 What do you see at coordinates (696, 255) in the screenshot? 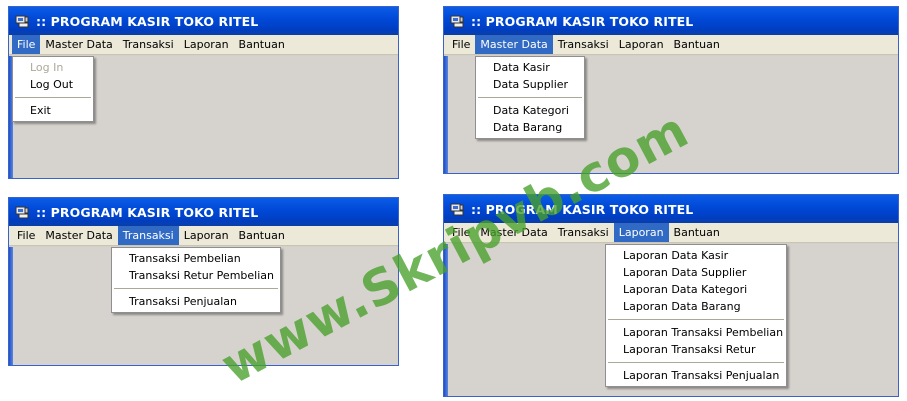
I see `menu-item-laporan-data-kasir: Laporan Data Kasir` at bounding box center [696, 255].